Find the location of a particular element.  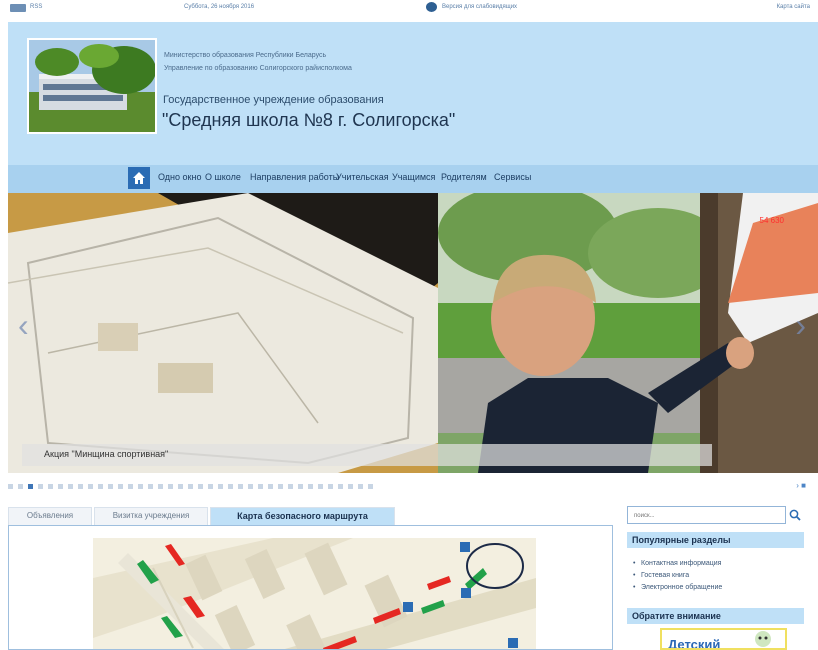

banner-text: Детский is located at coordinates (694, 643).